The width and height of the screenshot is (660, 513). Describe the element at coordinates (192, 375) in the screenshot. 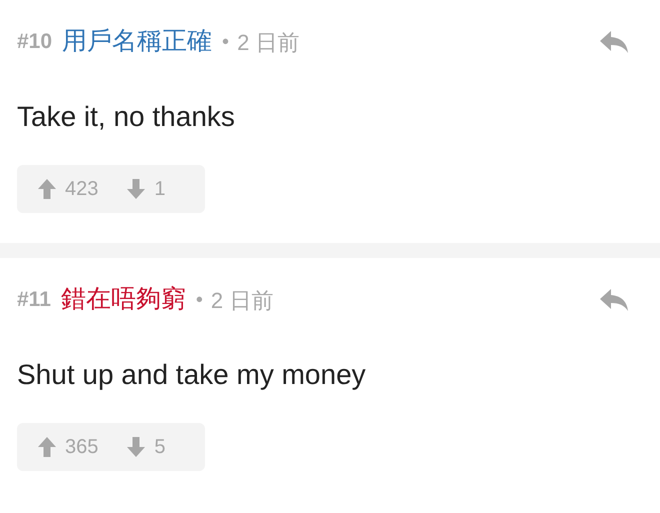

I see `comment-text: Shut up and take my money` at that location.